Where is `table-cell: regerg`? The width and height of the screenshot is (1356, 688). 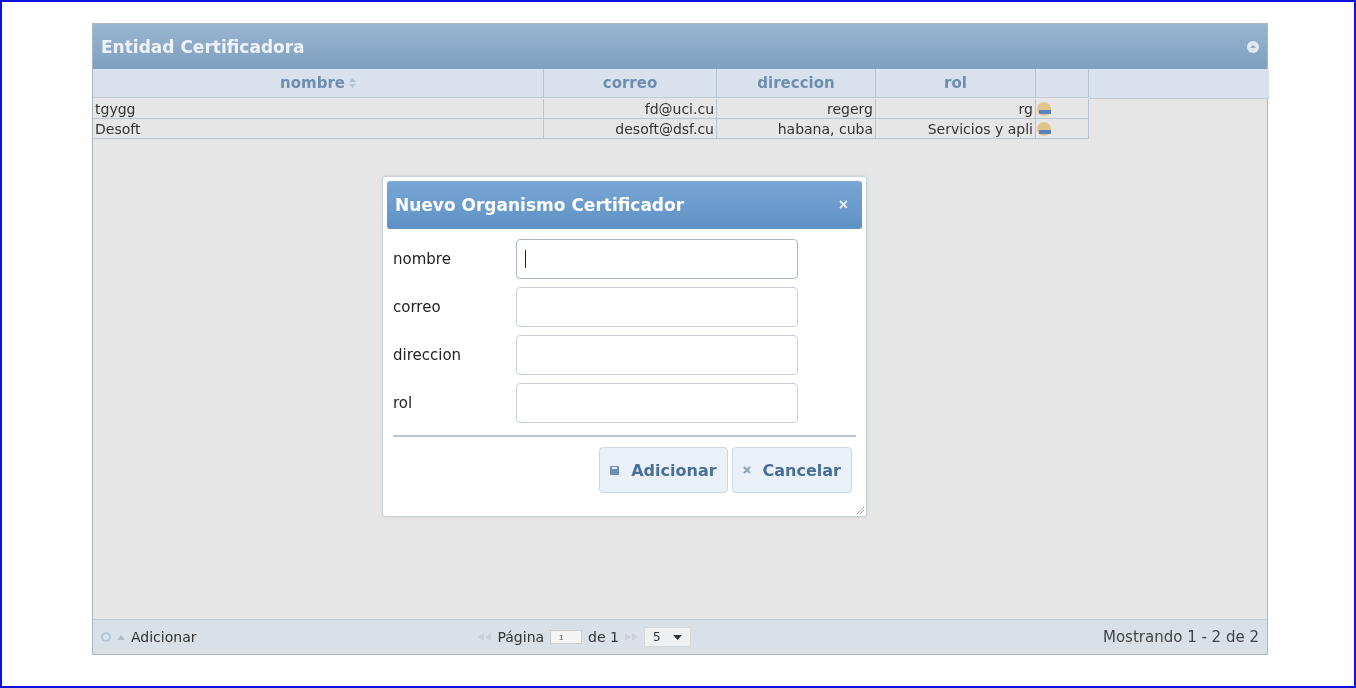
table-cell: regerg is located at coordinates (796, 109).